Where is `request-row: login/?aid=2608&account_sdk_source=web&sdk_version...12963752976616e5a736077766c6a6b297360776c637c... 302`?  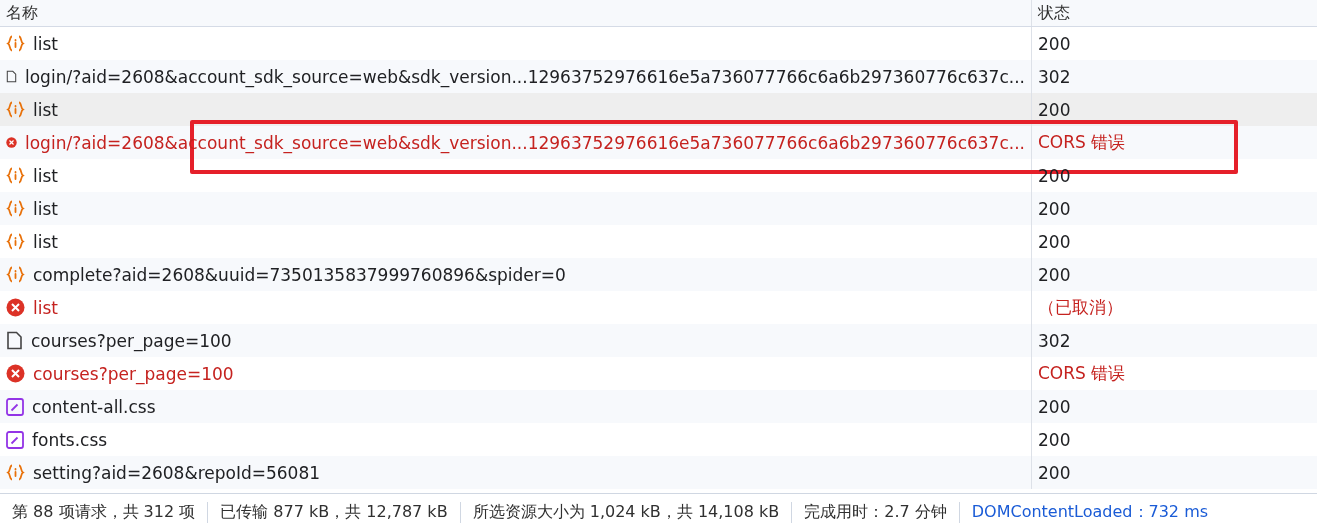 request-row: login/?aid=2608&account_sdk_source=web&sdk_version...12963752976616e5a736077766c6a6b297360776c637c... 302 is located at coordinates (658, 76).